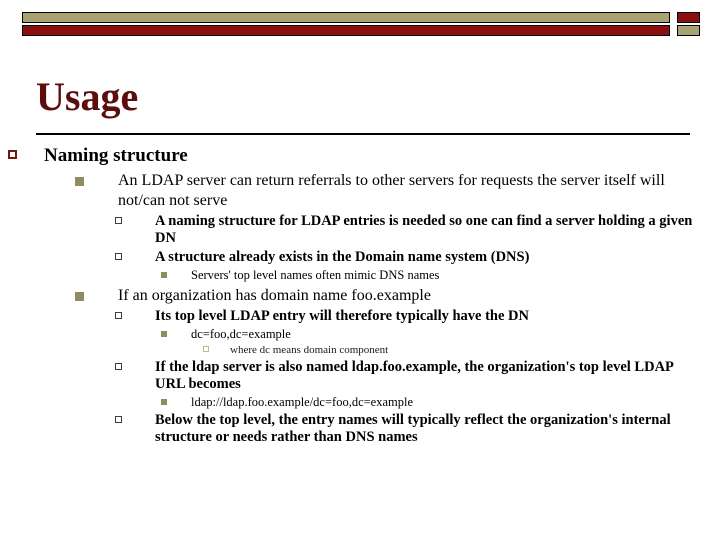  Describe the element at coordinates (449, 350) in the screenshot. I see `outline-item-level-5: where dc means domain component` at that location.